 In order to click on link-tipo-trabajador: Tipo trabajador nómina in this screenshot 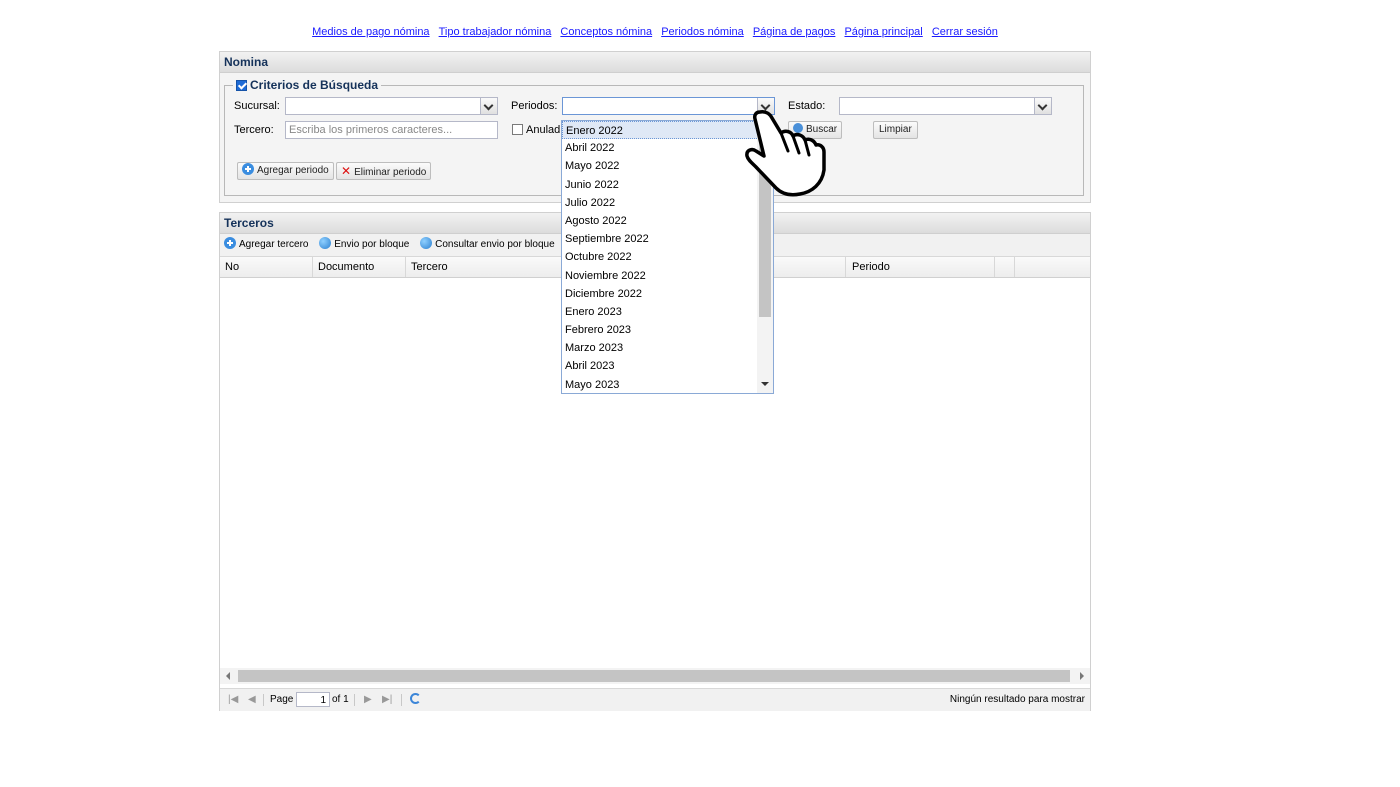, I will do `click(495, 32)`.